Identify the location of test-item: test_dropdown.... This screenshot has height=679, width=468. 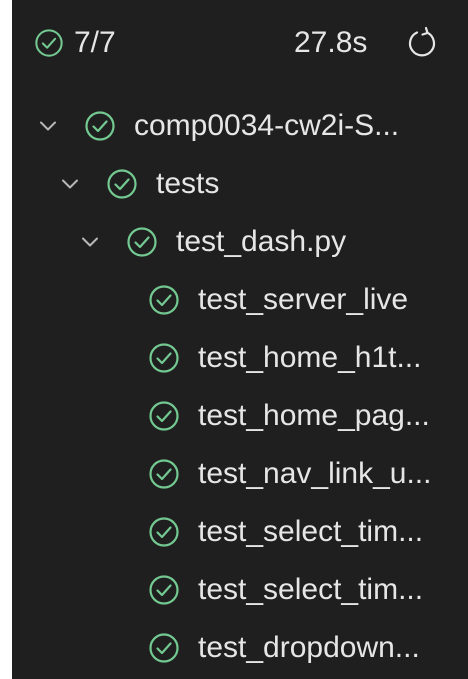
(240, 648).